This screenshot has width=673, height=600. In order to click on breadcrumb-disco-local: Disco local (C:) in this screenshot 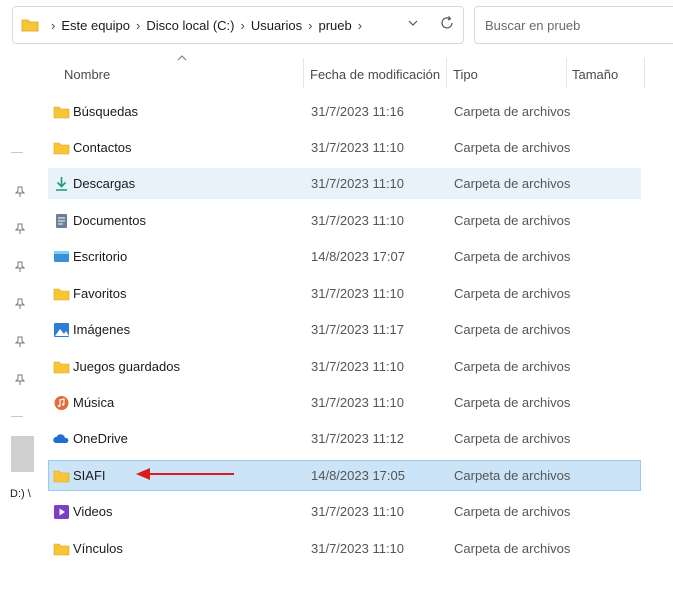, I will do `click(190, 25)`.